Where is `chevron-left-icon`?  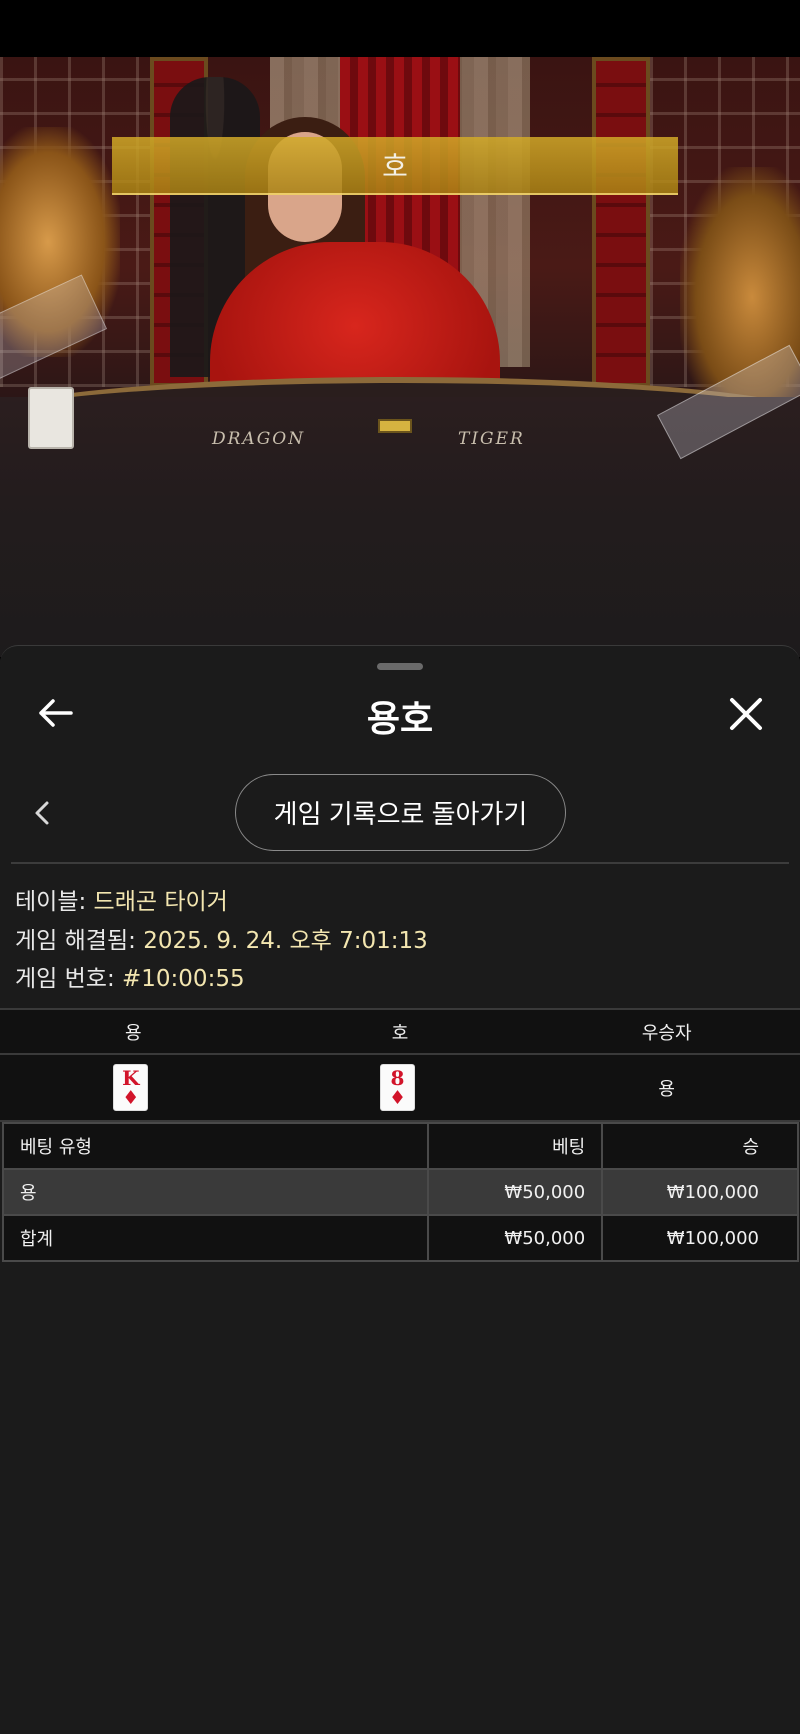
chevron-left-icon is located at coordinates (42, 813).